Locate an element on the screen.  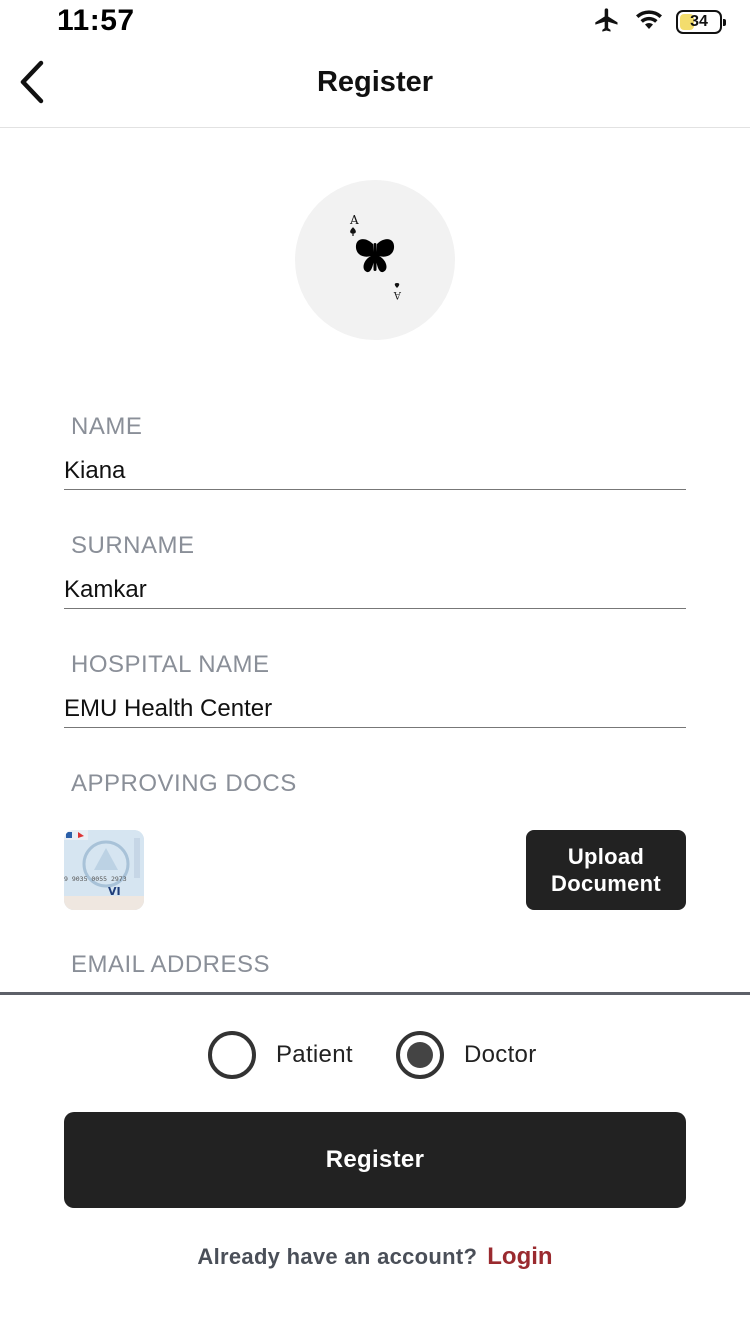
surname-label: SURNAME is located at coordinates (133, 545).